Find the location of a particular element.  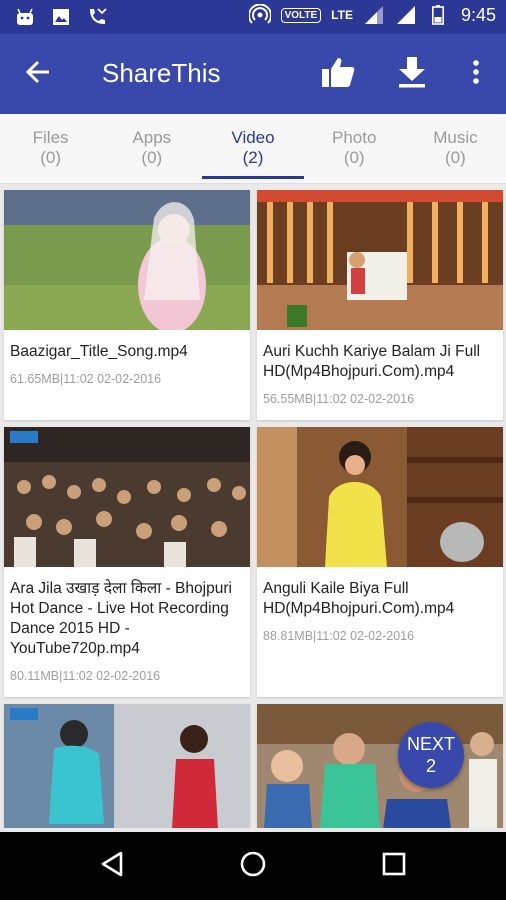

tab-label: Photo is located at coordinates (354, 137).